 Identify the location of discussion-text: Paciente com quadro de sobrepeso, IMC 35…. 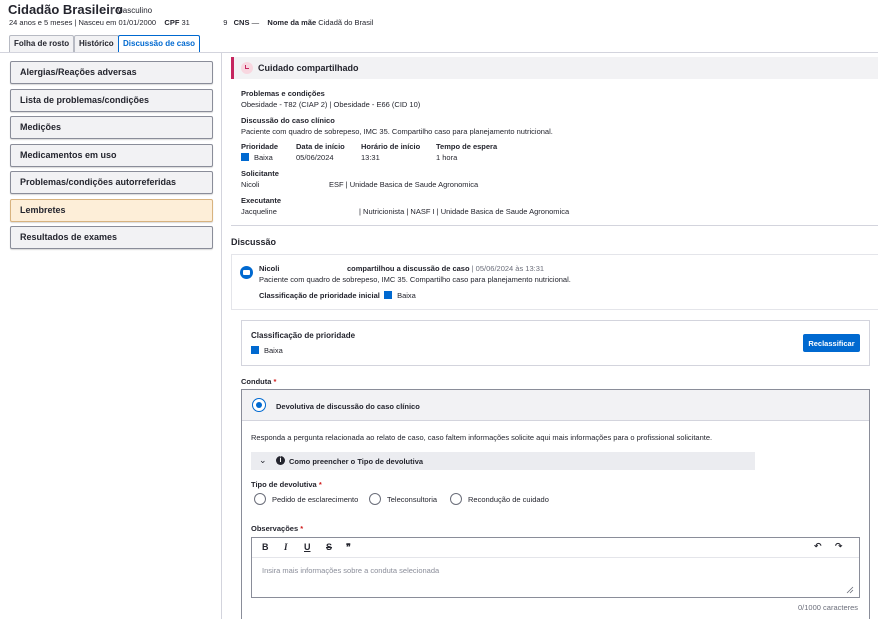
(415, 279).